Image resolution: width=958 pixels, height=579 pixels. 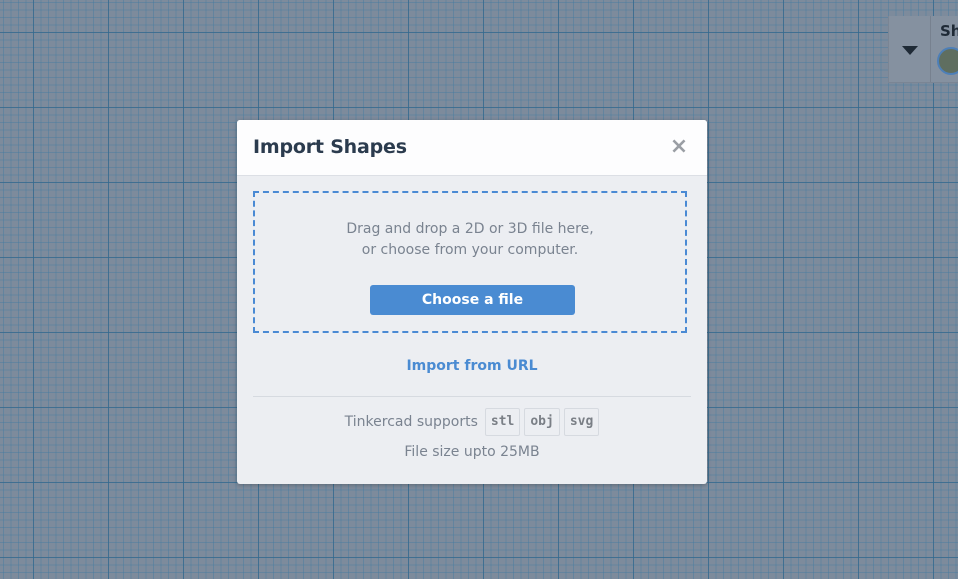 I want to click on dropzone-text-line-2: or choose from your computer., so click(x=470, y=250).